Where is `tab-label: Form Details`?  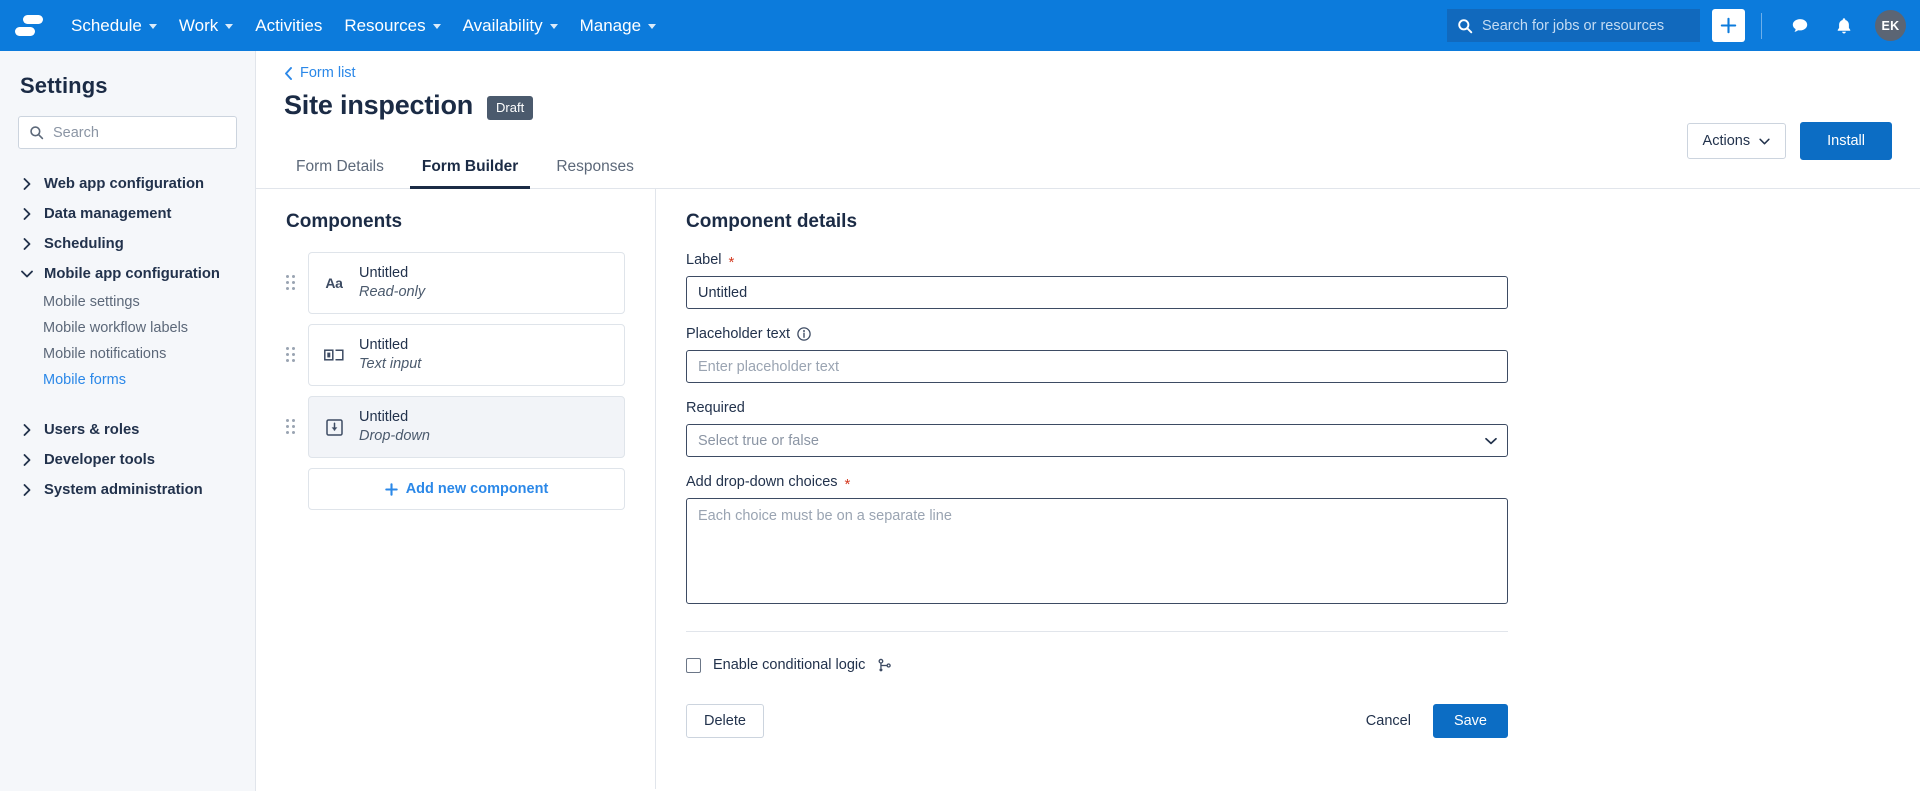
tab-label: Form Details is located at coordinates (340, 166).